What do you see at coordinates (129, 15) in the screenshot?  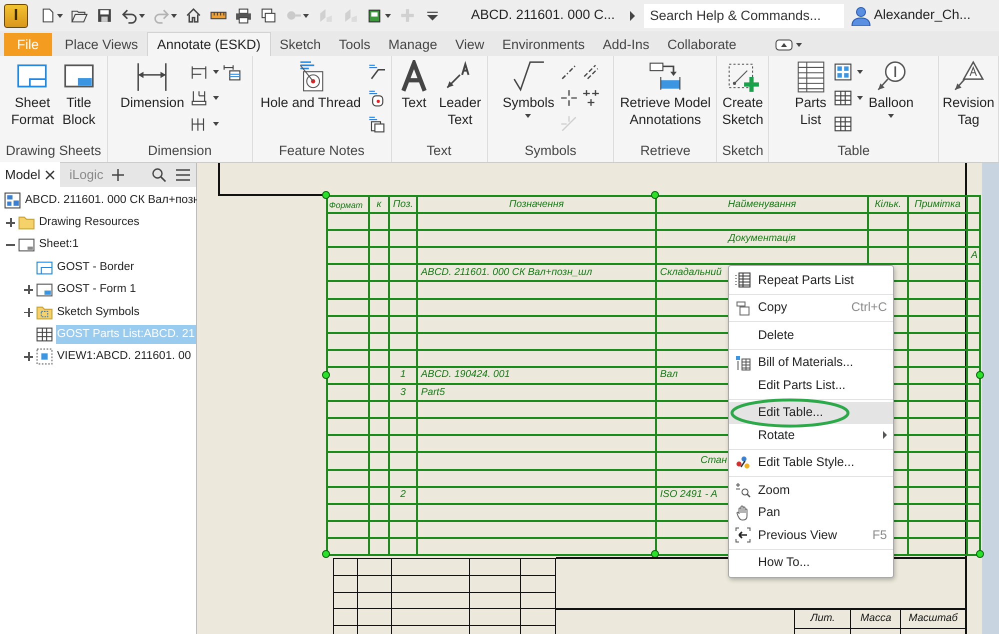 I see `undo-icon` at bounding box center [129, 15].